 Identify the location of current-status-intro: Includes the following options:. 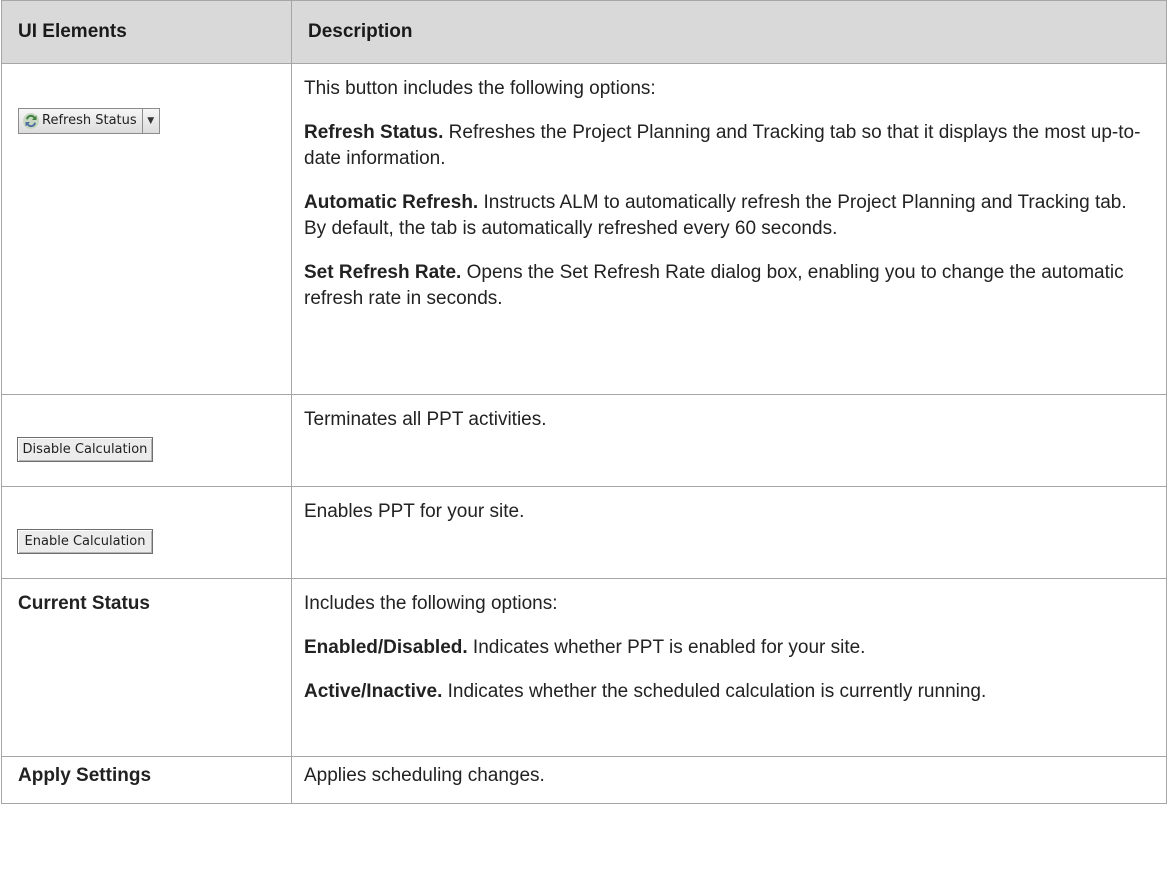
(431, 603).